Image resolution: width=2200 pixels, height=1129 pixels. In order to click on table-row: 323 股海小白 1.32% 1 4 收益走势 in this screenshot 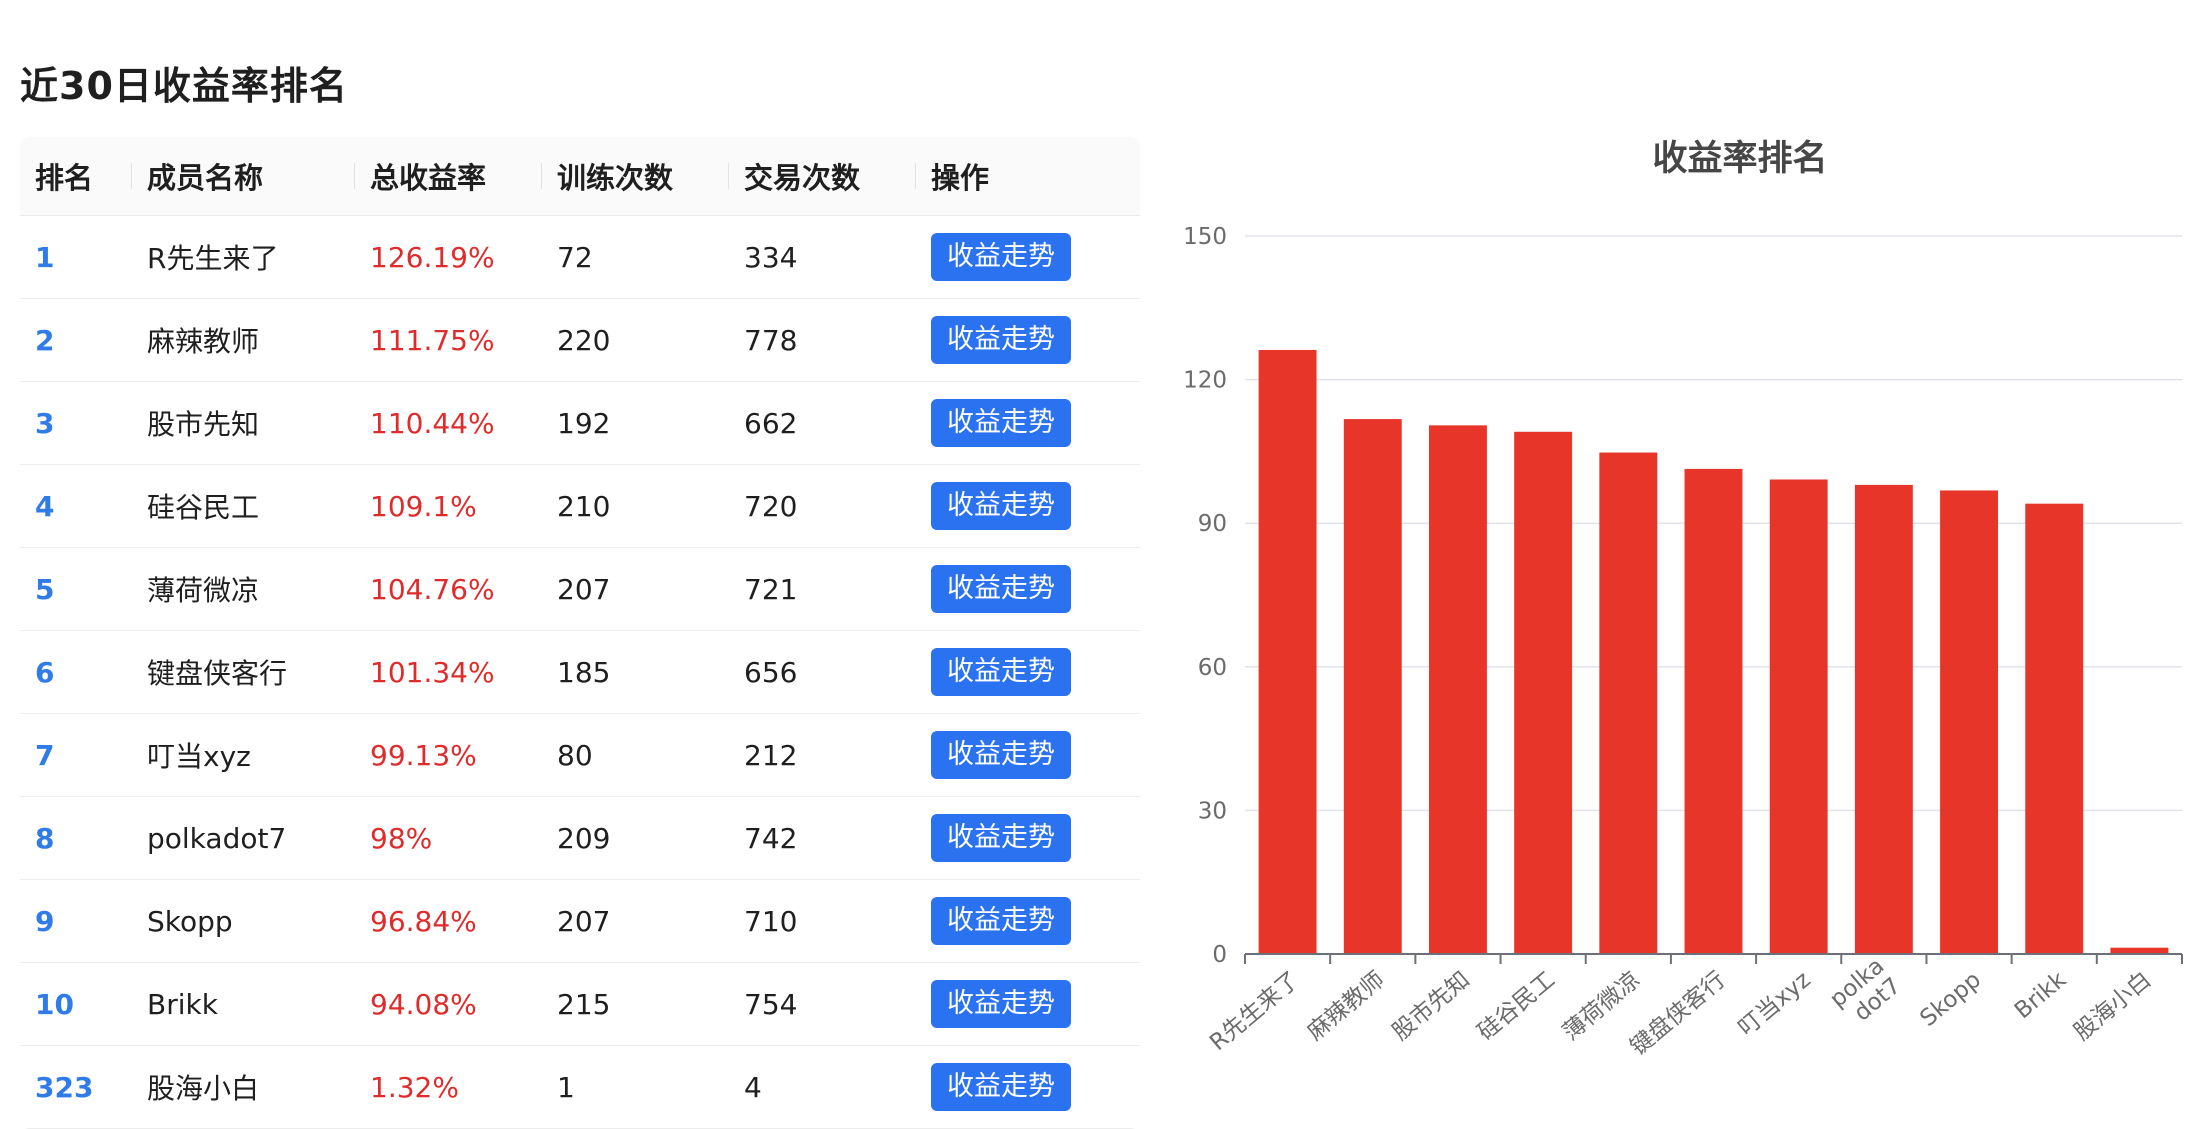, I will do `click(580, 1087)`.